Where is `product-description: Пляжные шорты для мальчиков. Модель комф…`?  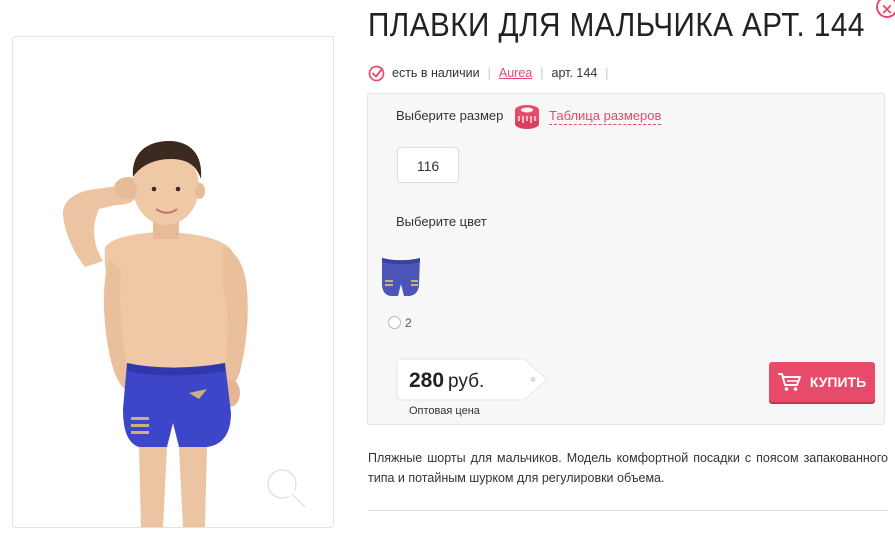 product-description: Пляжные шорты для мальчиков. Модель комф… is located at coordinates (628, 468).